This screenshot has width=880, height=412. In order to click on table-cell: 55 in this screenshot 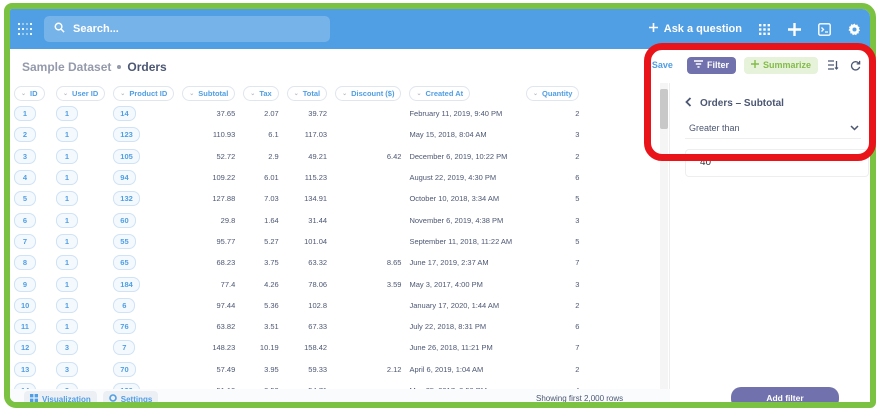, I will do `click(143, 241)`.